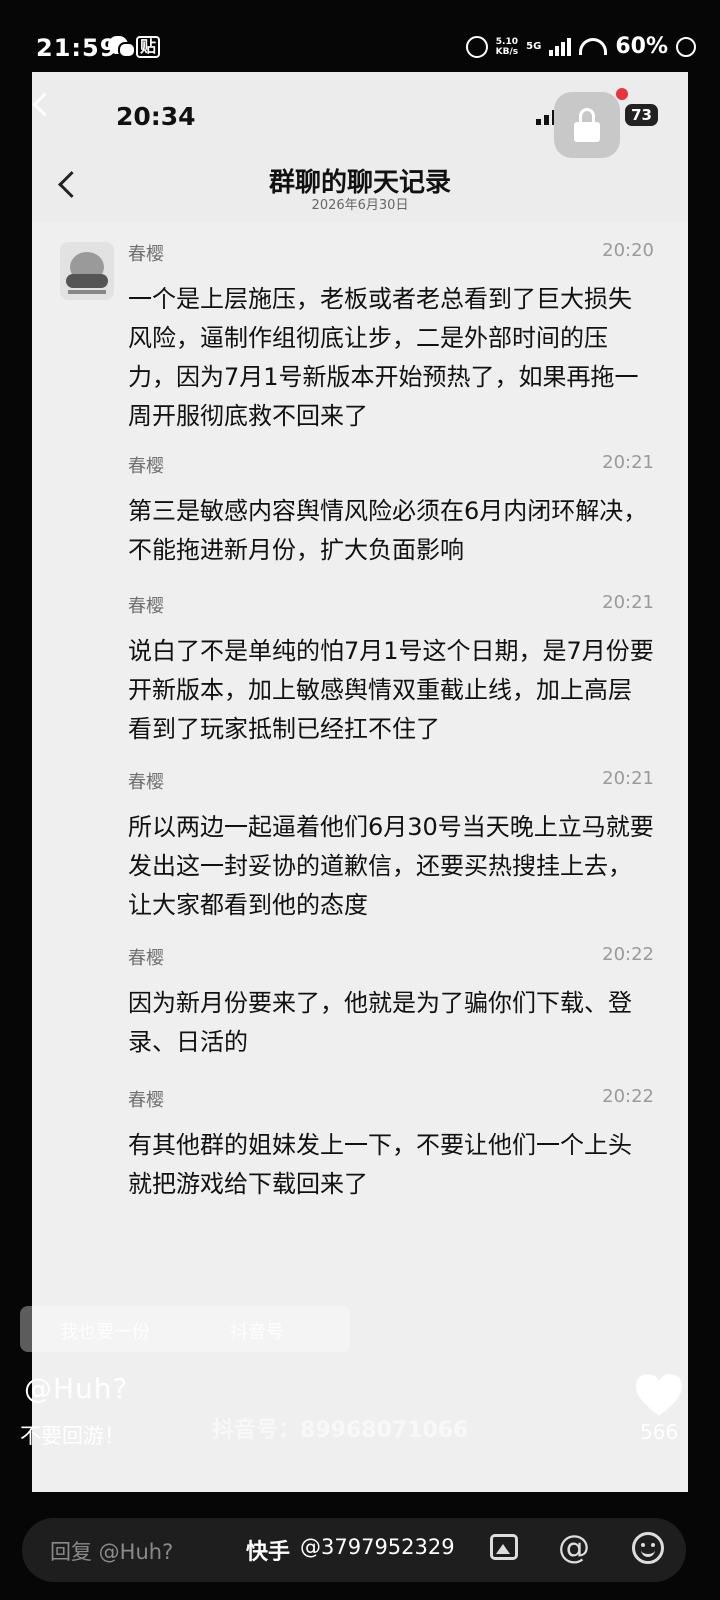  What do you see at coordinates (504, 1547) in the screenshot?
I see `image-icon` at bounding box center [504, 1547].